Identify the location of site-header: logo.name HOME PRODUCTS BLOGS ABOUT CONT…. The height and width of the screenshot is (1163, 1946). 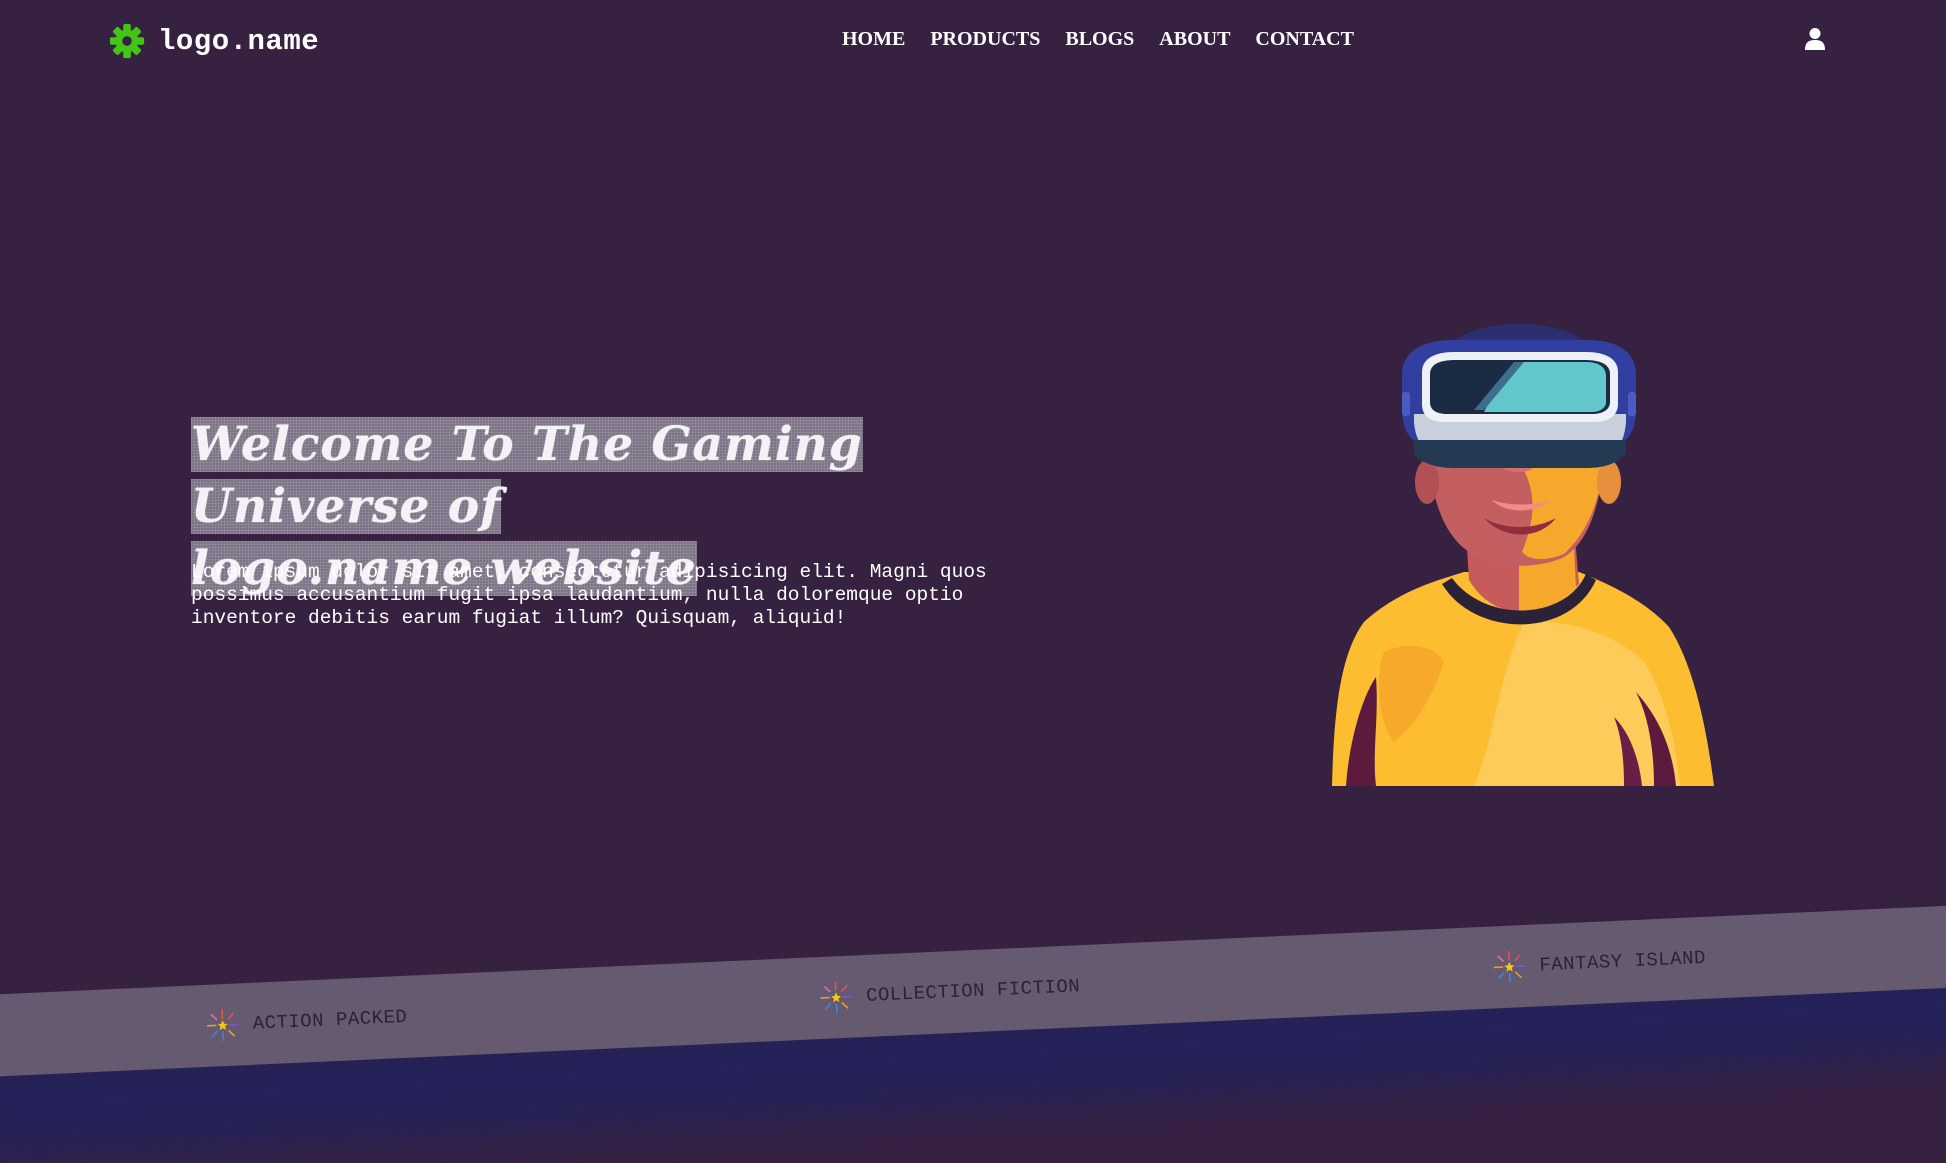
(973, 42).